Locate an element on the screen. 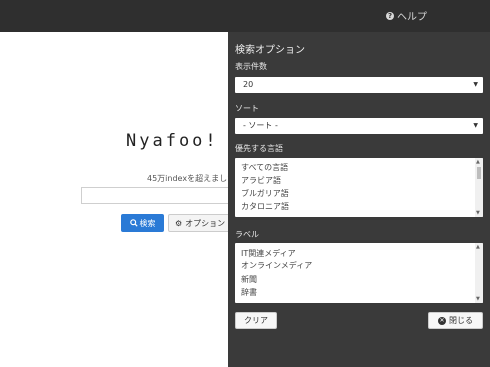  list-item: 新聞 is located at coordinates (249, 279).